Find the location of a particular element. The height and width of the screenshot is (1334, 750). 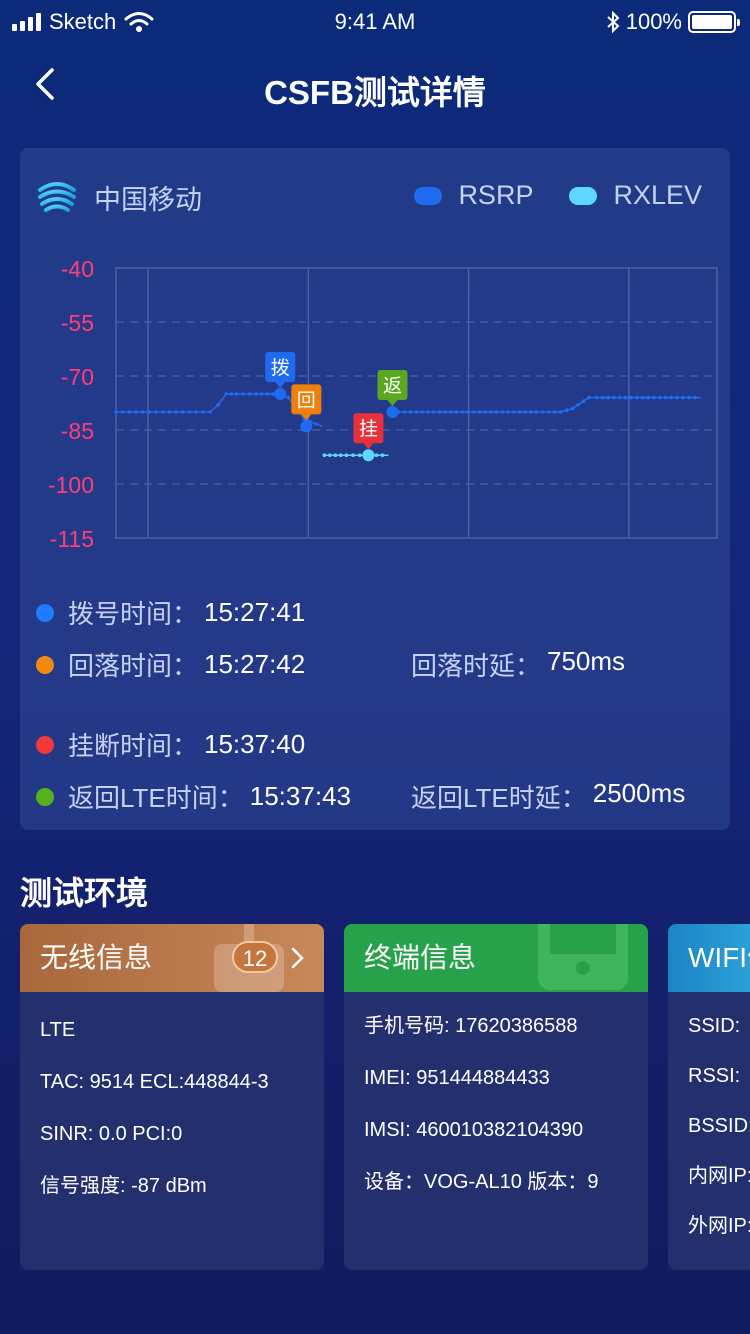

terminal-line: IMEI: 951444884433 is located at coordinates (457, 1078).